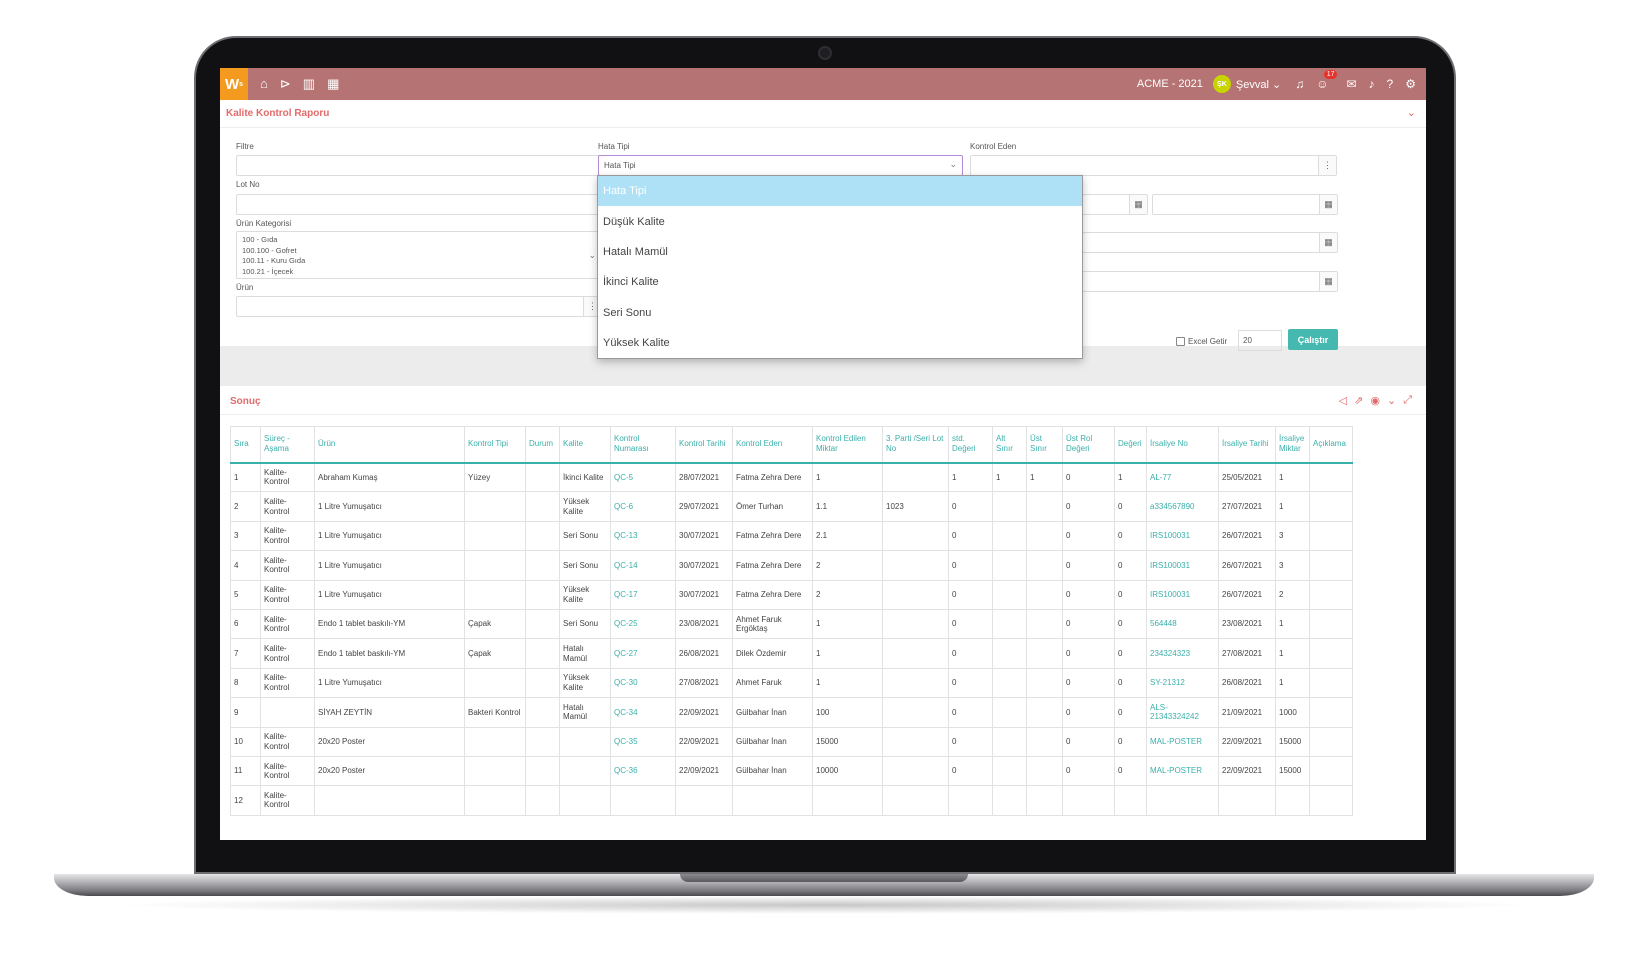 This screenshot has width=1649, height=953. I want to click on user-menu: Şevval ⌄, so click(1258, 84).